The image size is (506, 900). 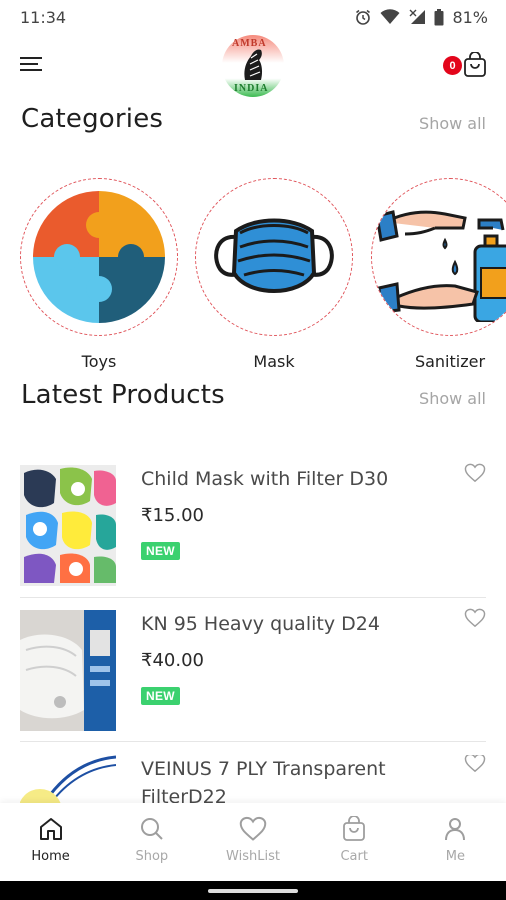 What do you see at coordinates (363, 17) in the screenshot?
I see `alarm-icon` at bounding box center [363, 17].